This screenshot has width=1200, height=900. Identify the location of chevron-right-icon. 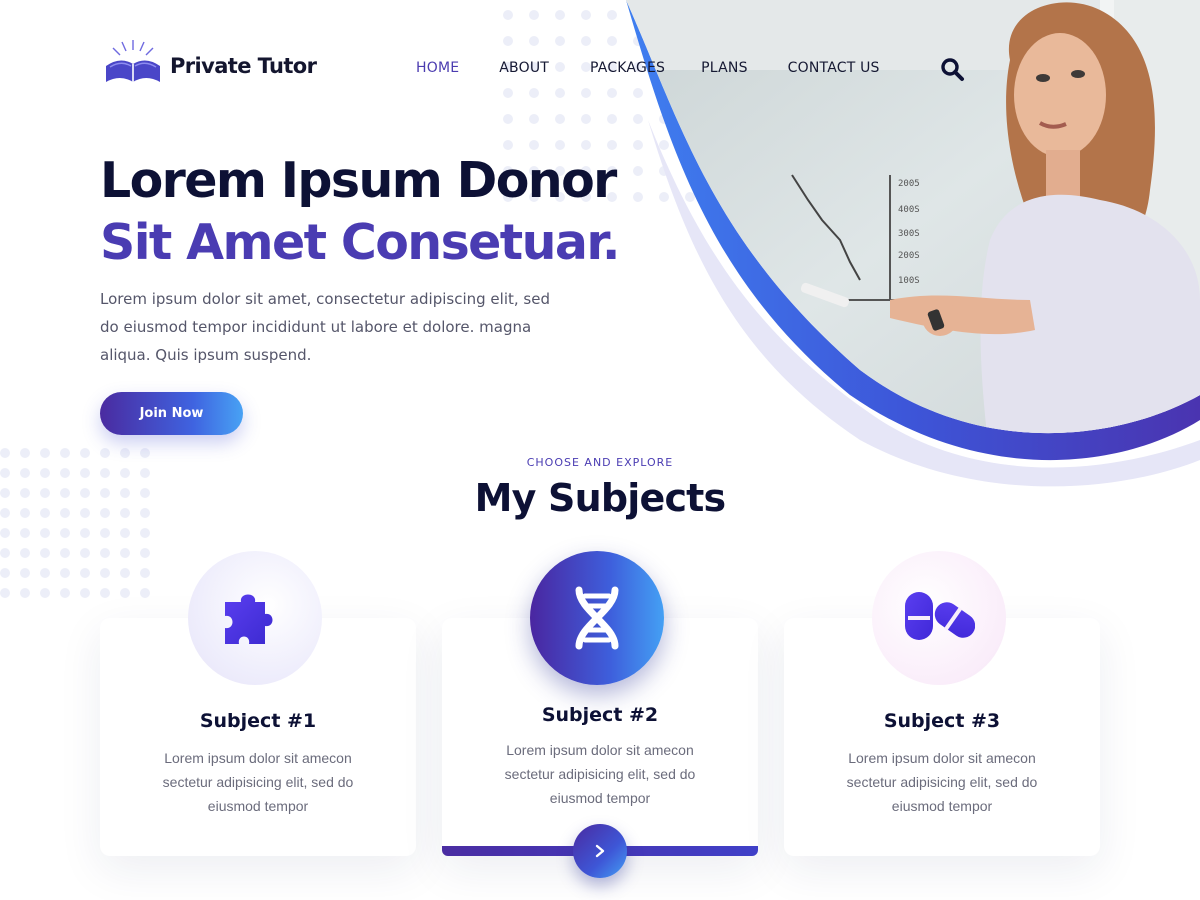
(600, 851).